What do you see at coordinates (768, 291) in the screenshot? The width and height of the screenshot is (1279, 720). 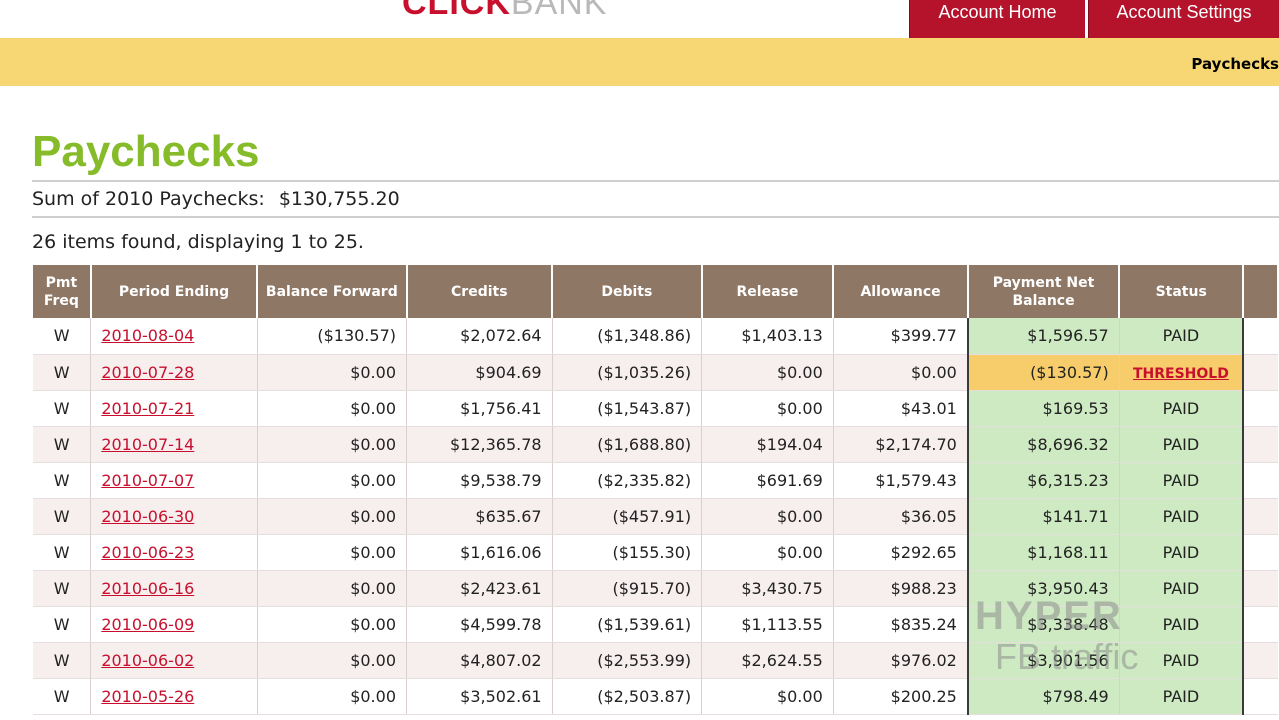 I see `col-header-release: Release` at bounding box center [768, 291].